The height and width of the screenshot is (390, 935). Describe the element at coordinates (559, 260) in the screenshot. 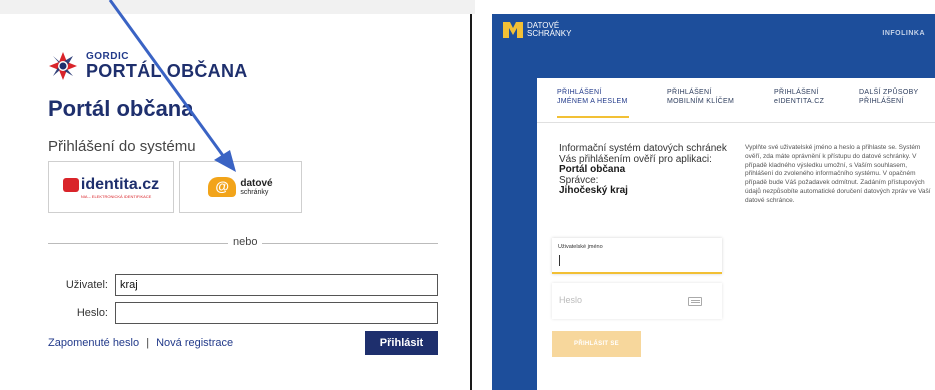

I see `text-cursor` at that location.